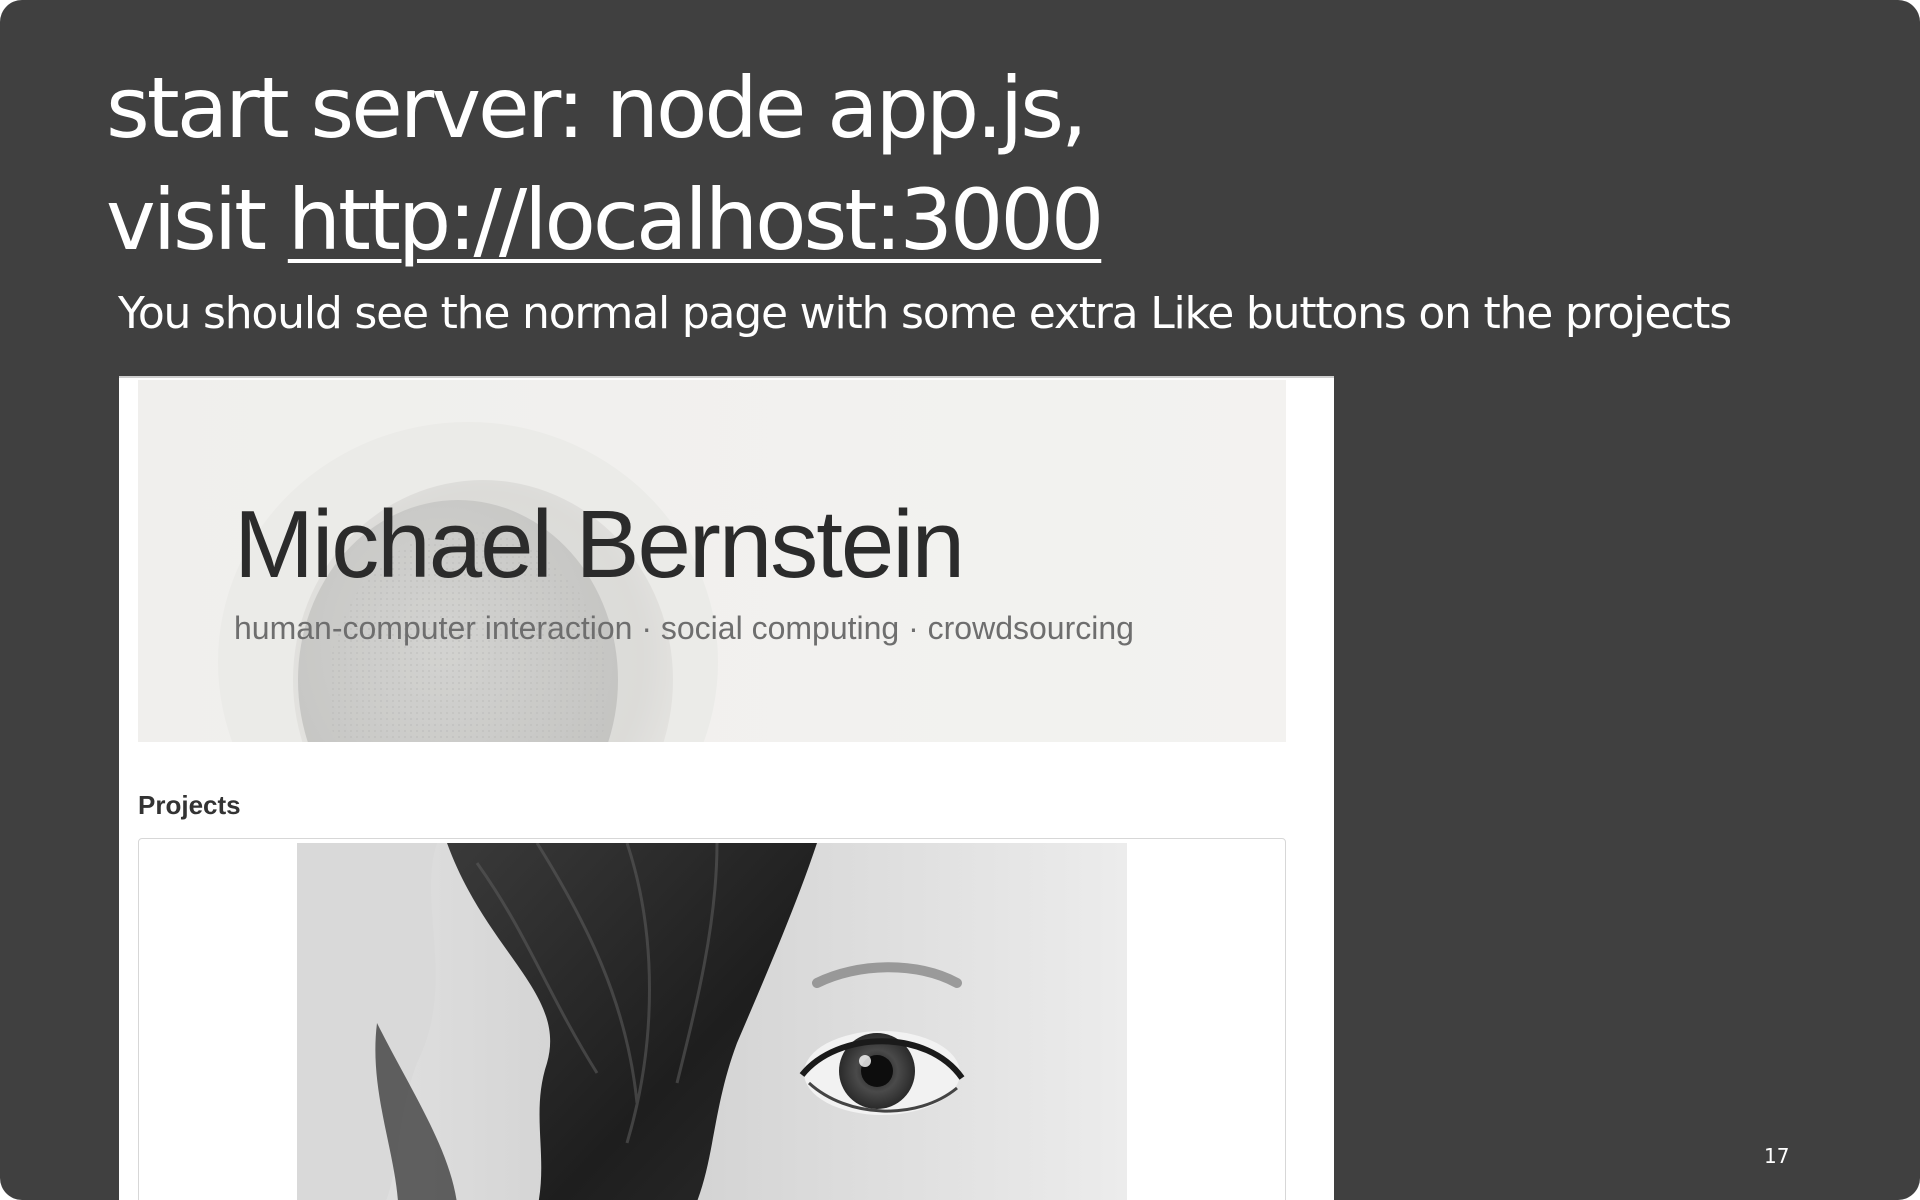 The image size is (1920, 1200). I want to click on localhost-link: http://localhost:3000, so click(696, 220).